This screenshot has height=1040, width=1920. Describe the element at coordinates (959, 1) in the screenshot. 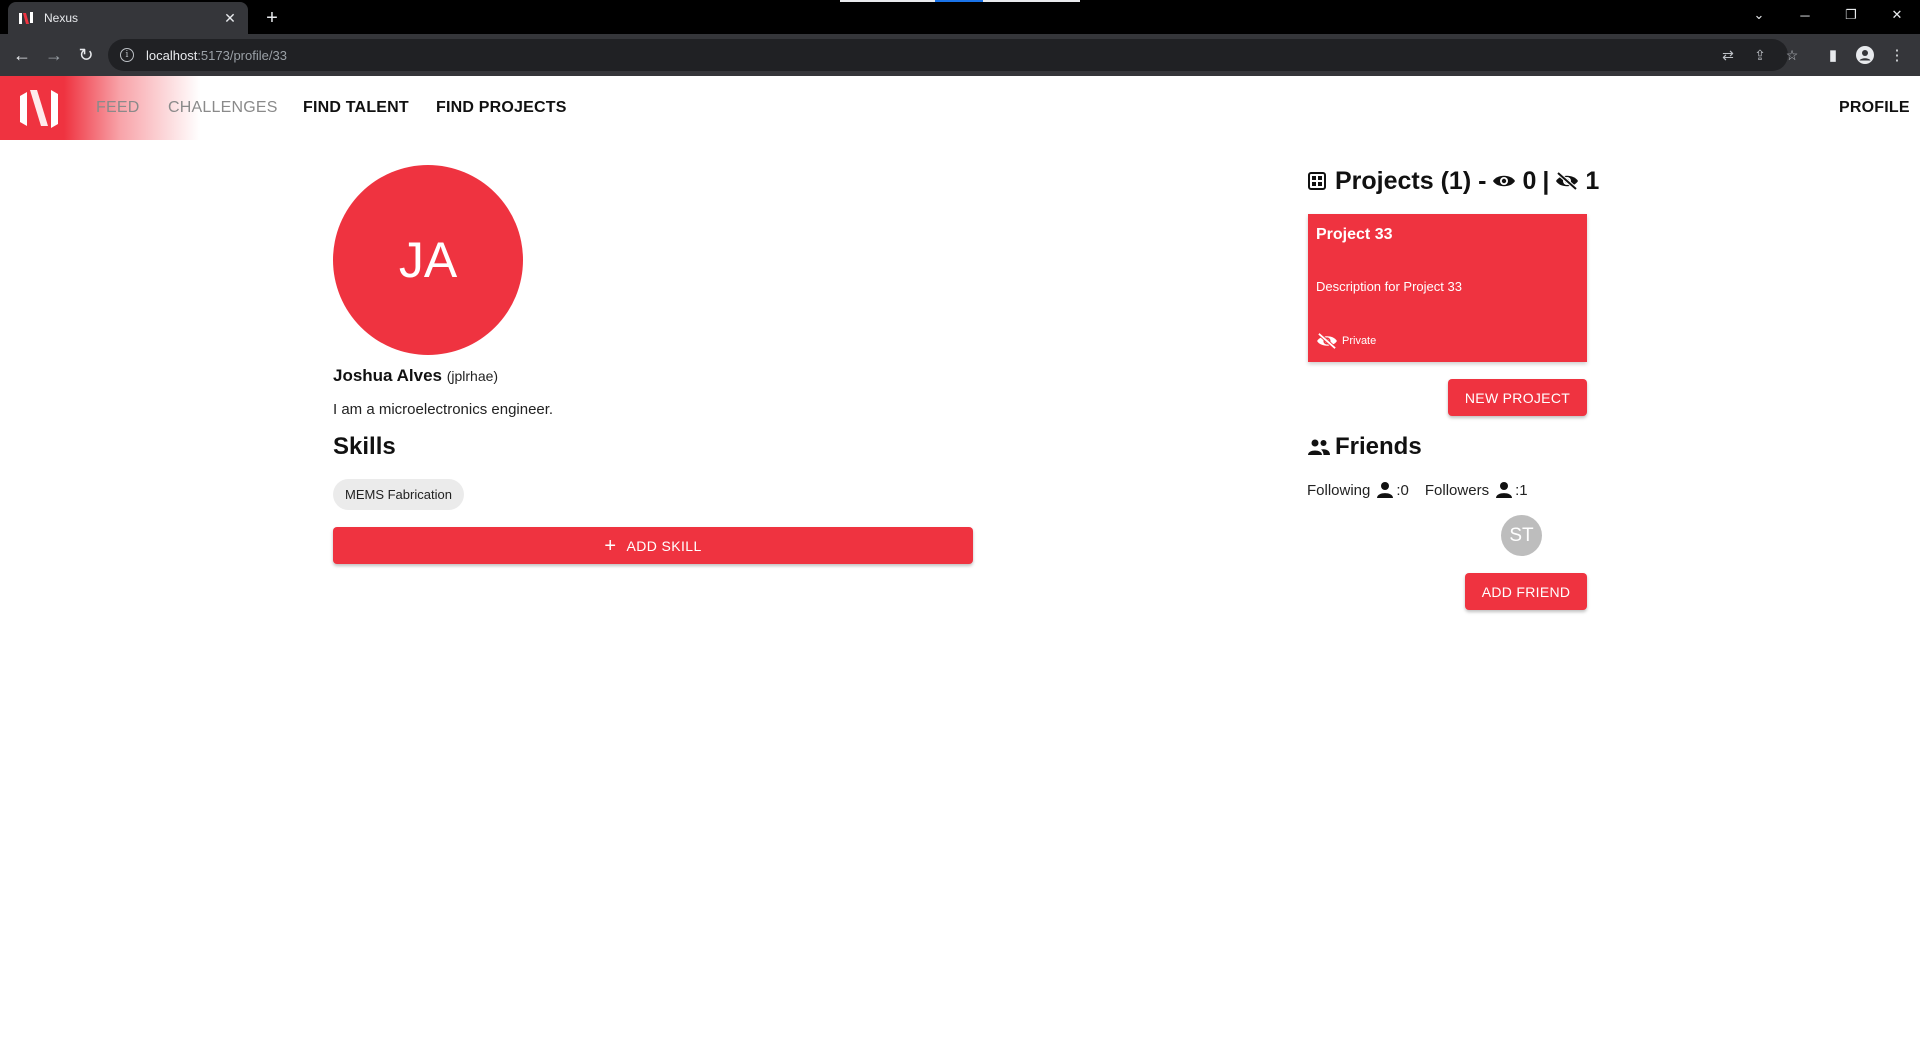

I see `tab-strip-indicator-active` at that location.